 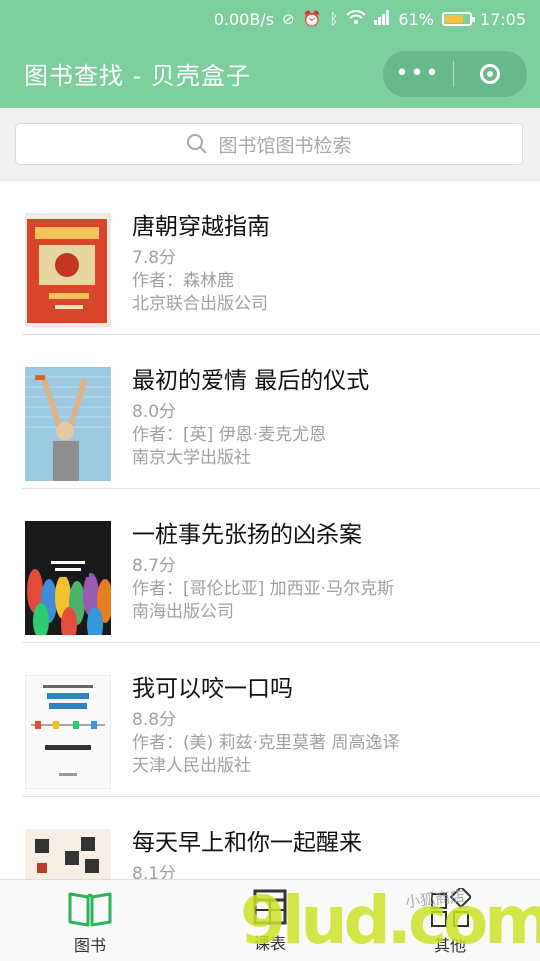 What do you see at coordinates (451, 907) in the screenshot?
I see `grid-icon` at bounding box center [451, 907].